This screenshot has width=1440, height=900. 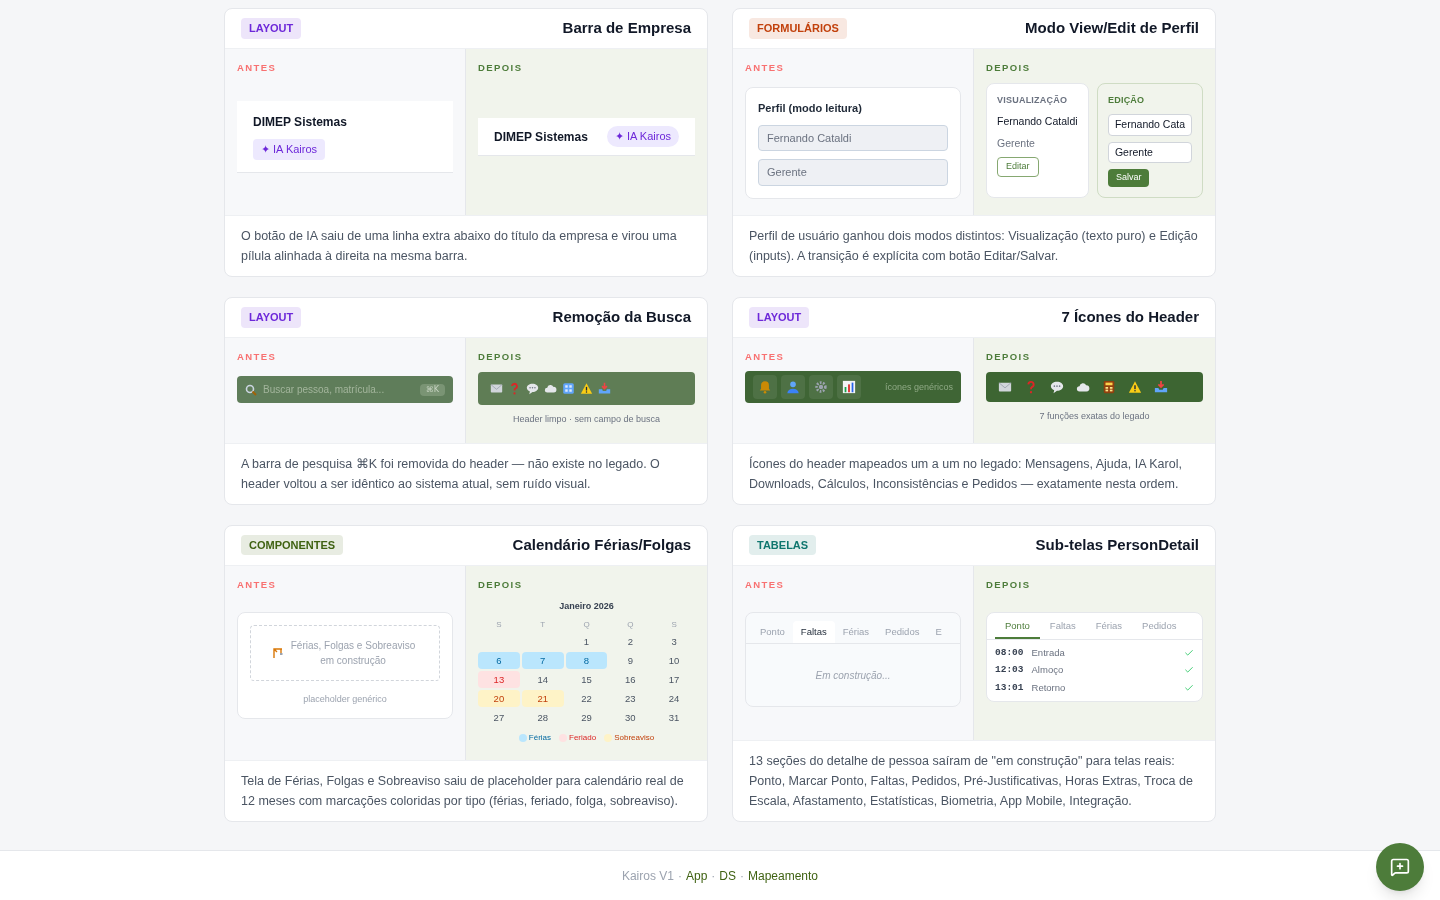 I want to click on calendar-day: 22, so click(x=586, y=699).